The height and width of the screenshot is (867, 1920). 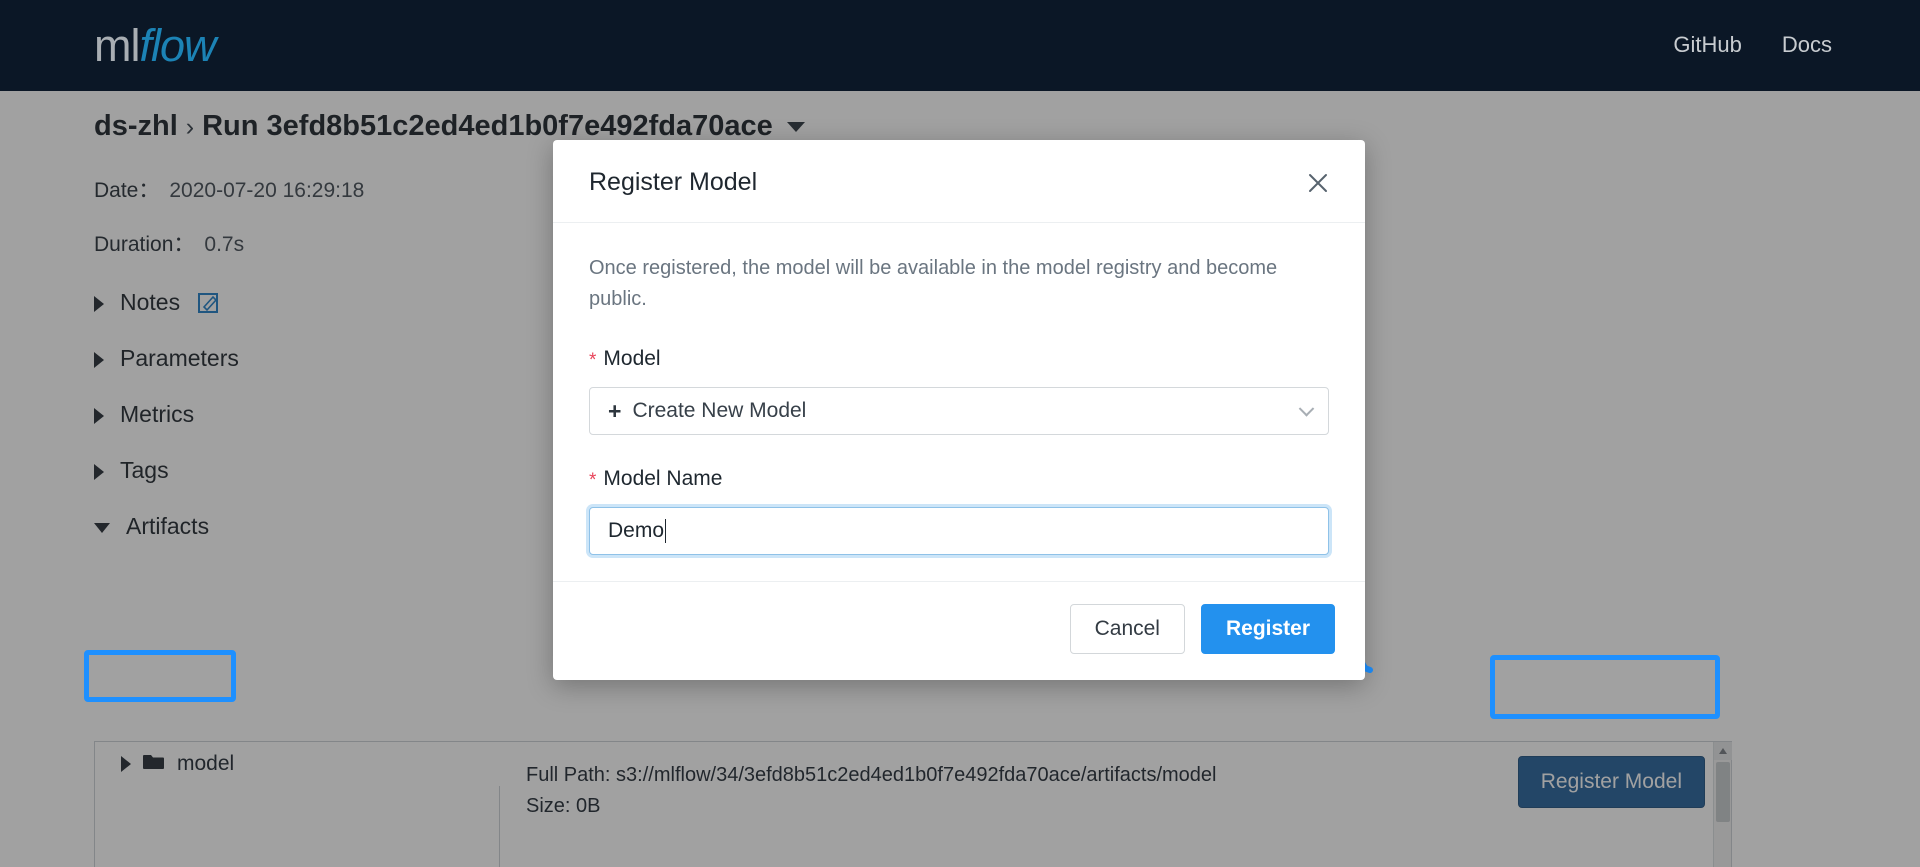 I want to click on dialog-title: Register Model, so click(x=673, y=182).